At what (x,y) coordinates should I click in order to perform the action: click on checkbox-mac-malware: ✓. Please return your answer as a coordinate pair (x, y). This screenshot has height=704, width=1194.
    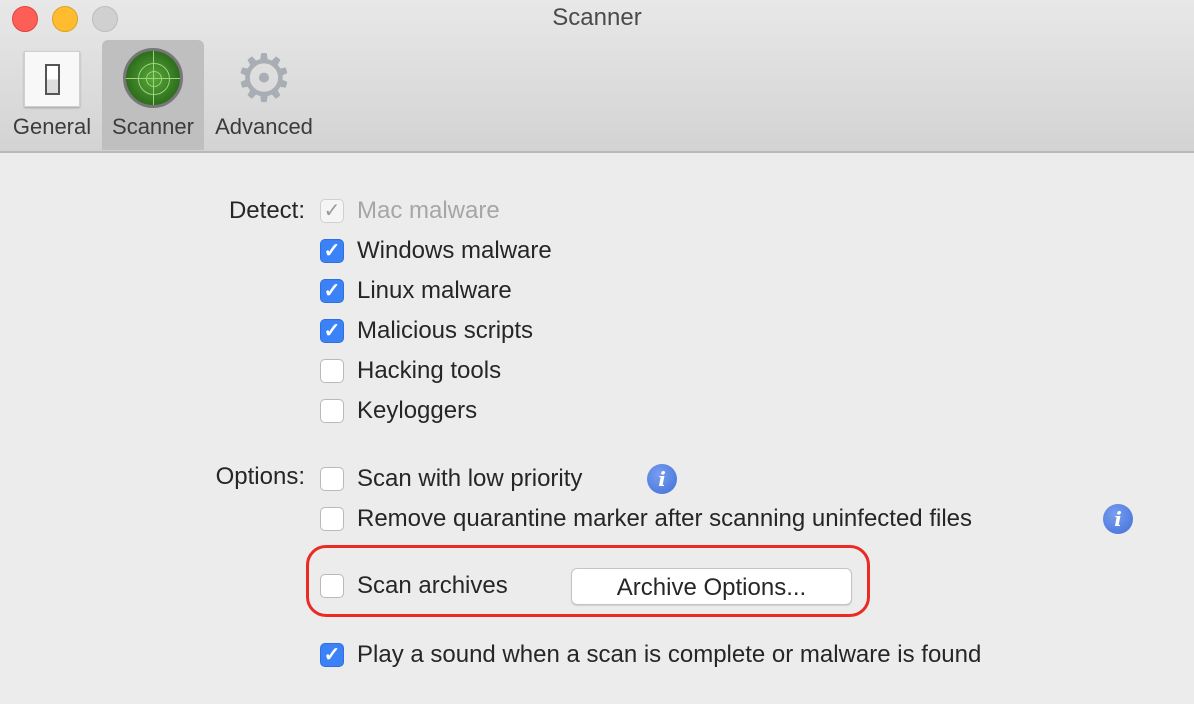
    Looking at the image, I should click on (332, 211).